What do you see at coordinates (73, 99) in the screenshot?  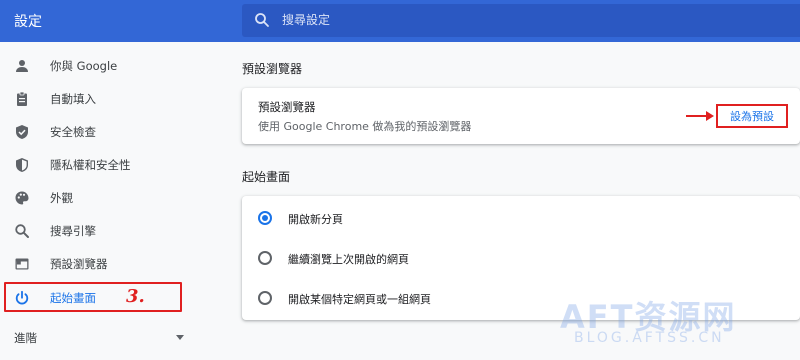 I see `sidebar-item-label: 自動填入` at bounding box center [73, 99].